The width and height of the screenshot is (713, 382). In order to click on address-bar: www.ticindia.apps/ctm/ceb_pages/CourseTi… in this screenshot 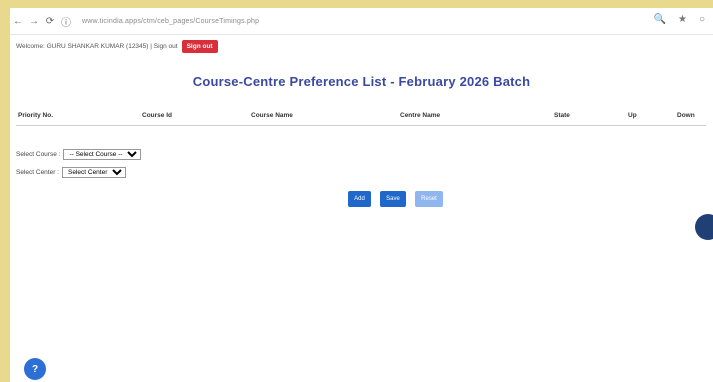, I will do `click(170, 21)`.